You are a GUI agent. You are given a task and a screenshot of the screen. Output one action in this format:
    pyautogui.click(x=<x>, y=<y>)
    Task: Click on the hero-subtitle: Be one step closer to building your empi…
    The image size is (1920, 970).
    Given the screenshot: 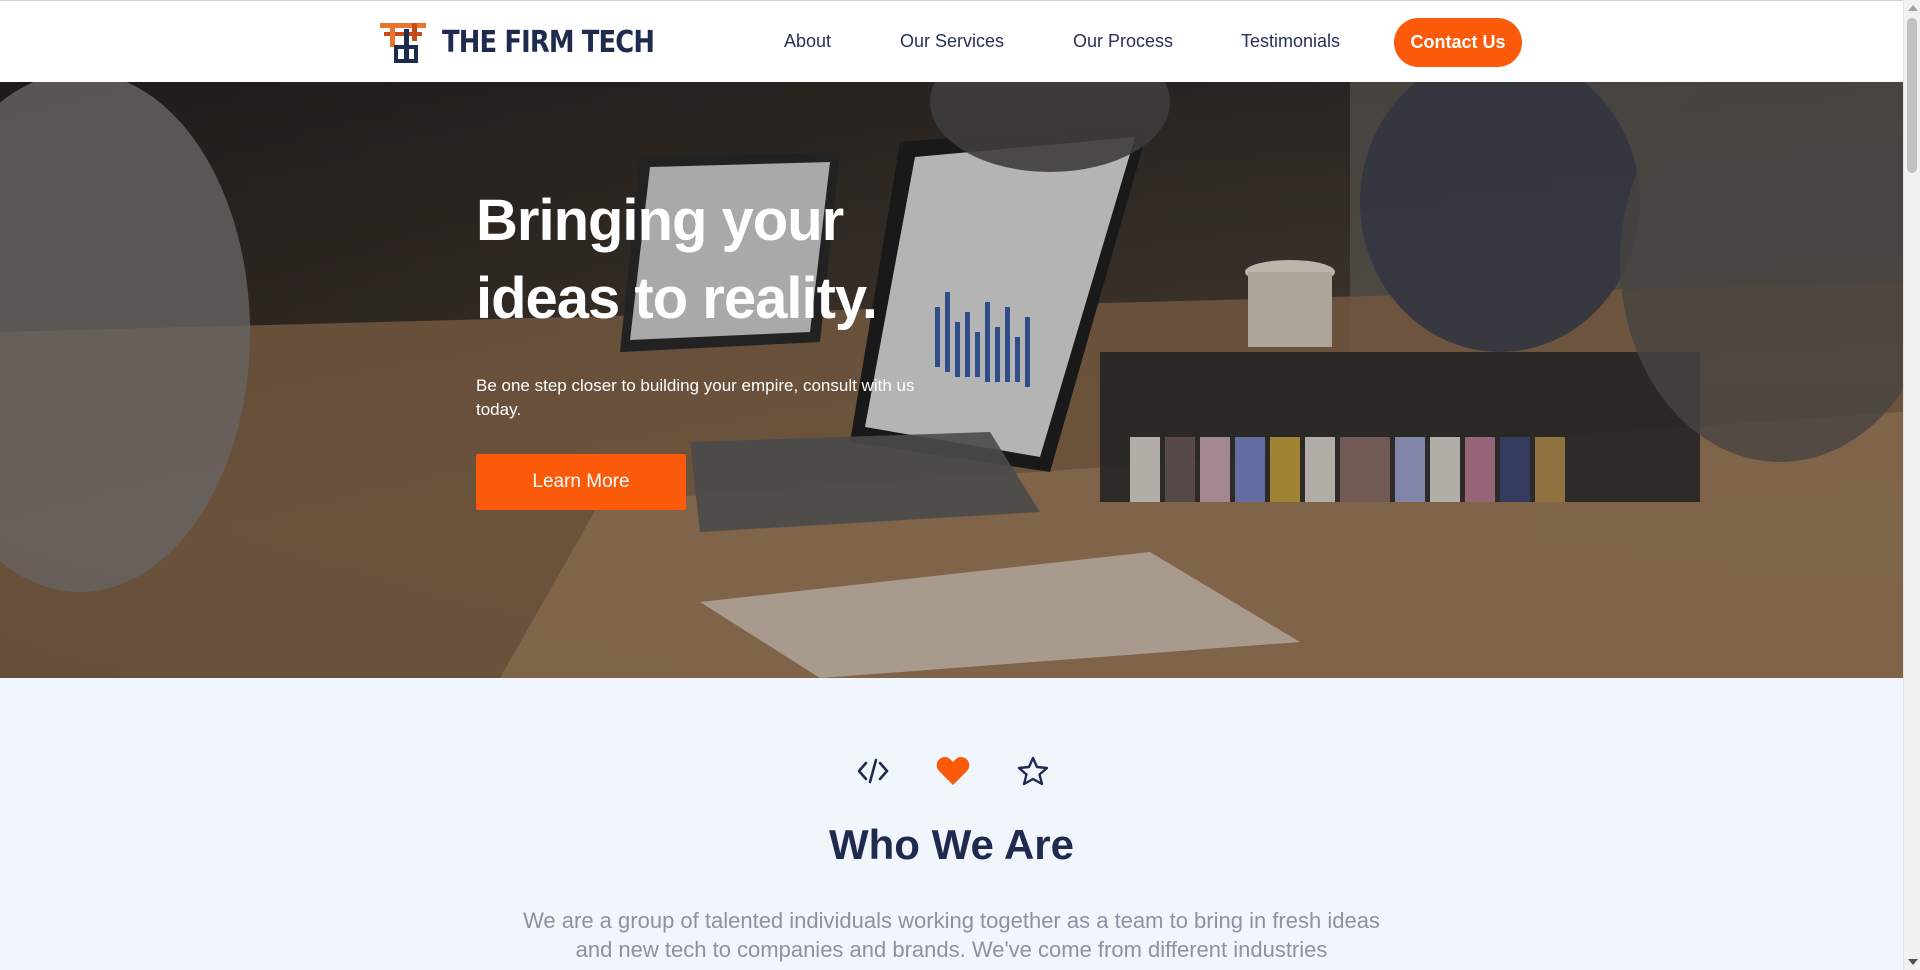 What is the action you would take?
    pyautogui.click(x=695, y=397)
    